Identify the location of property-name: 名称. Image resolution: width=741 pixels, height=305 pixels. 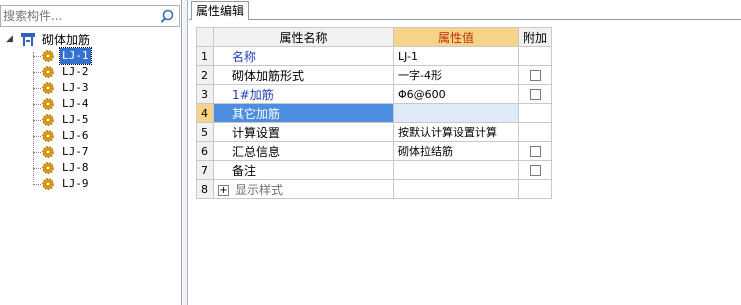
(303, 56).